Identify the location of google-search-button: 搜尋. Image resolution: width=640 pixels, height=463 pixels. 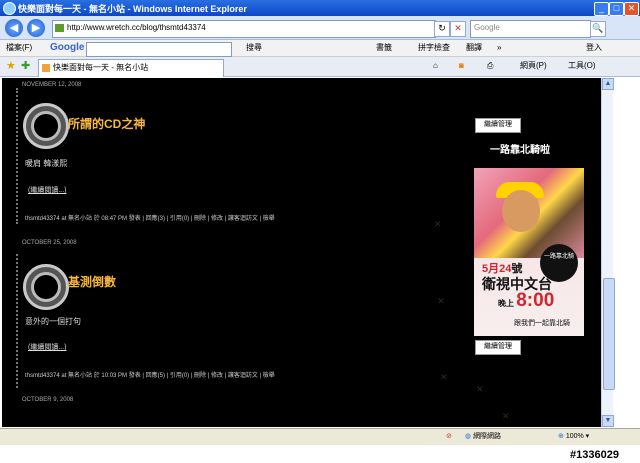
(254, 48).